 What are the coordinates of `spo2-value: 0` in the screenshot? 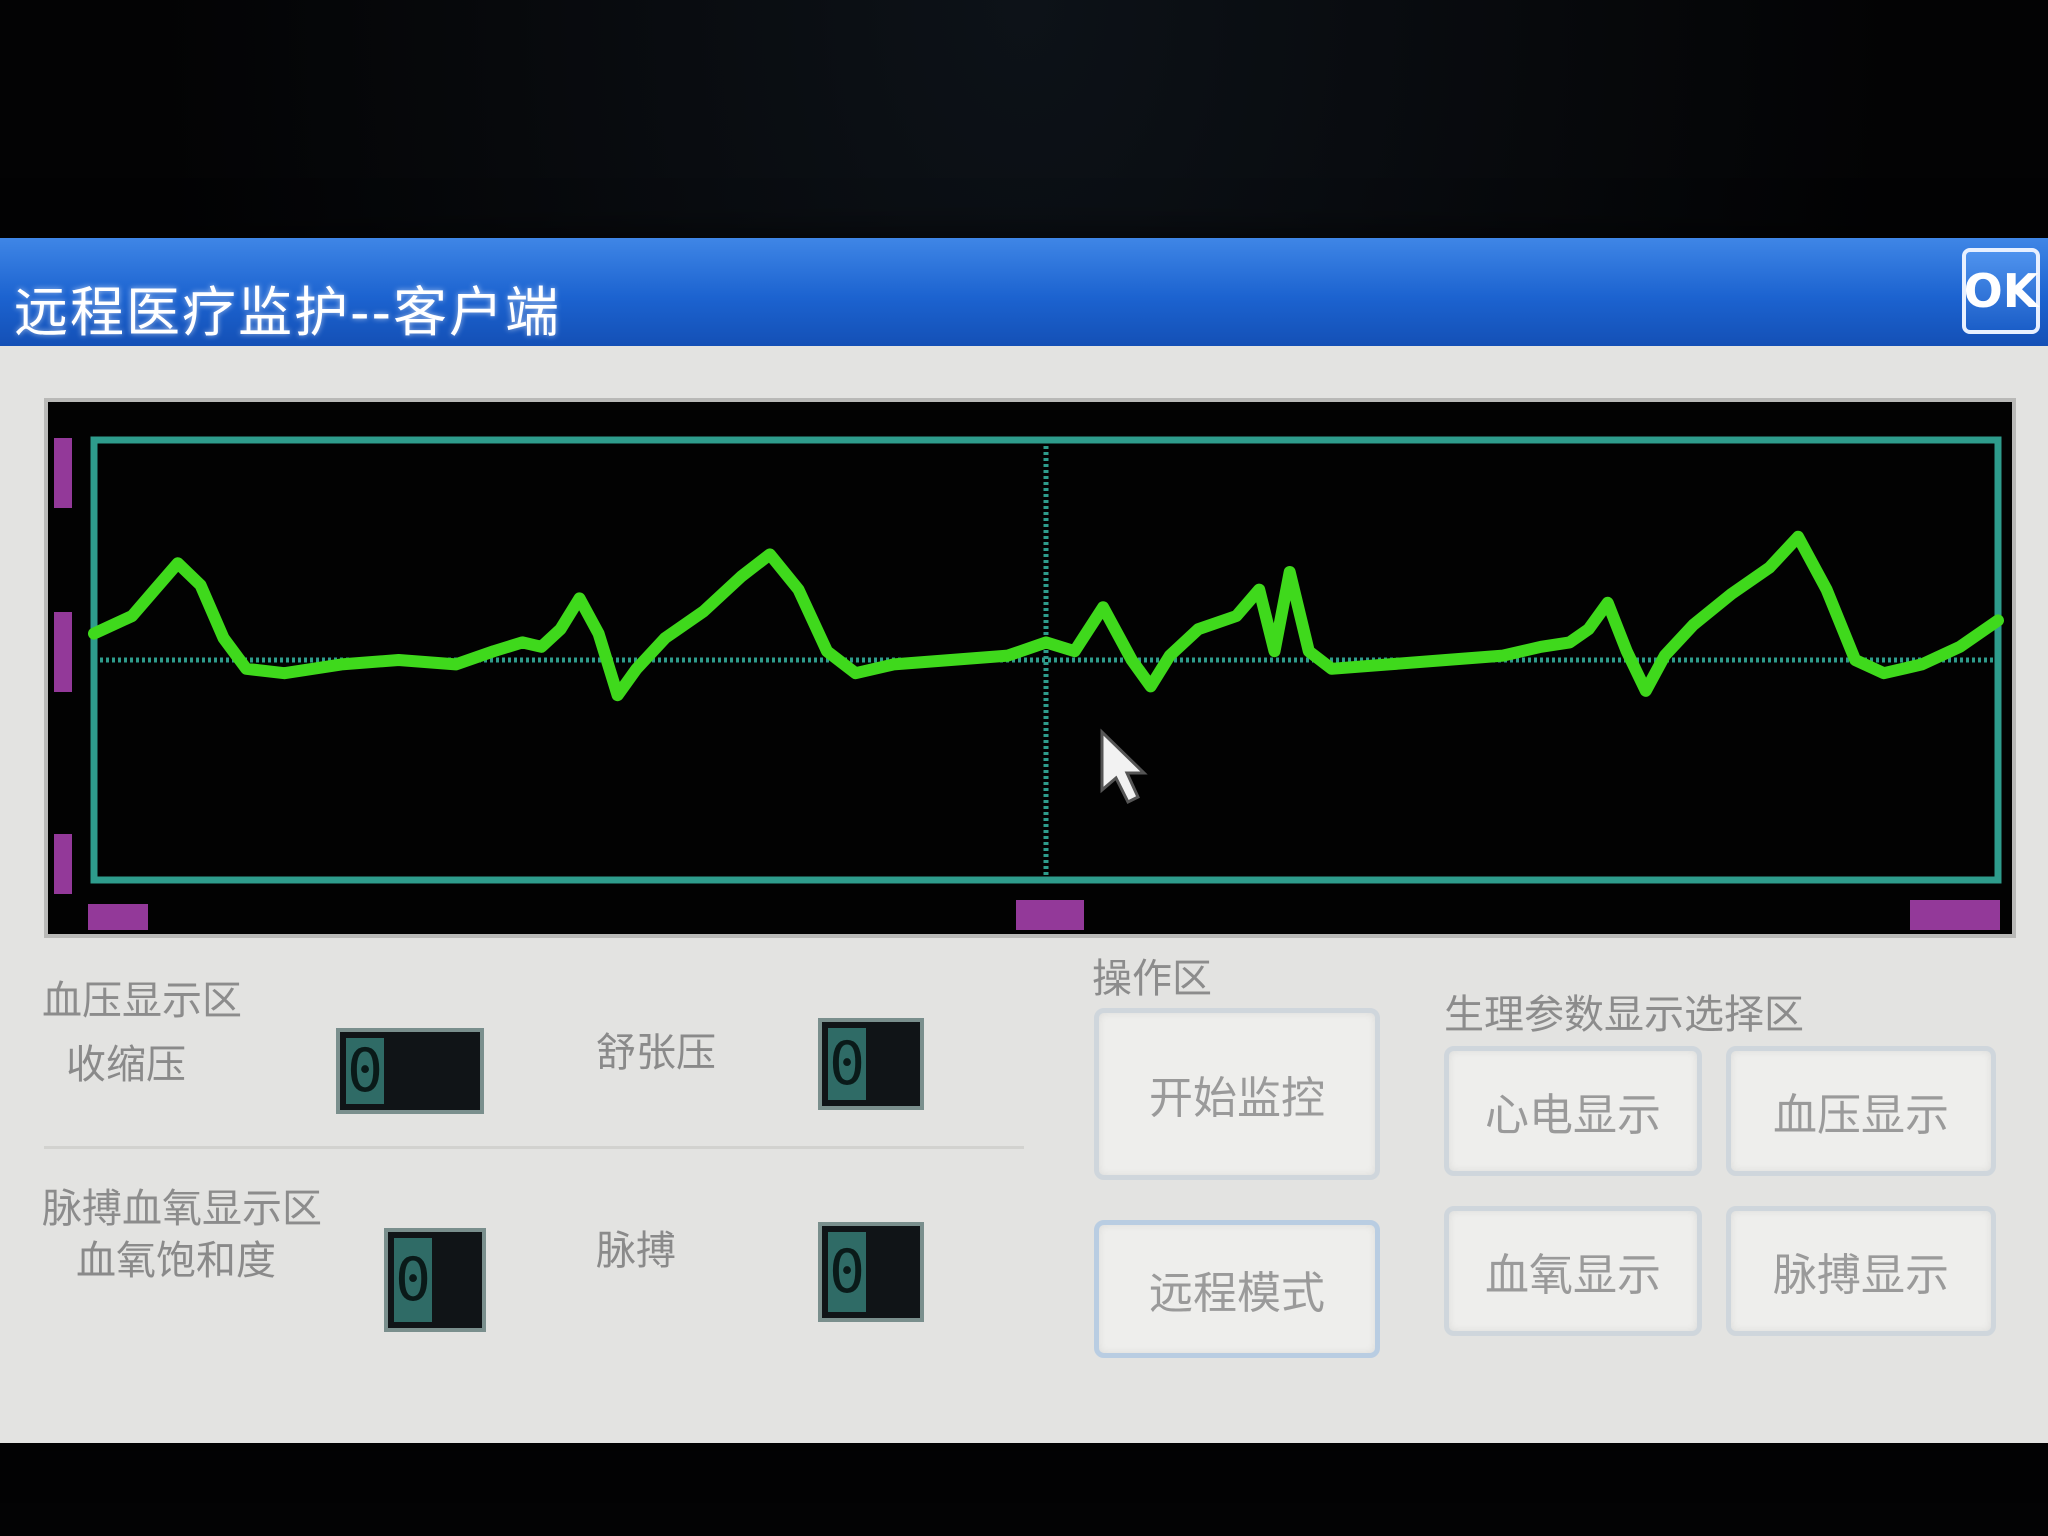 It's located at (413, 1280).